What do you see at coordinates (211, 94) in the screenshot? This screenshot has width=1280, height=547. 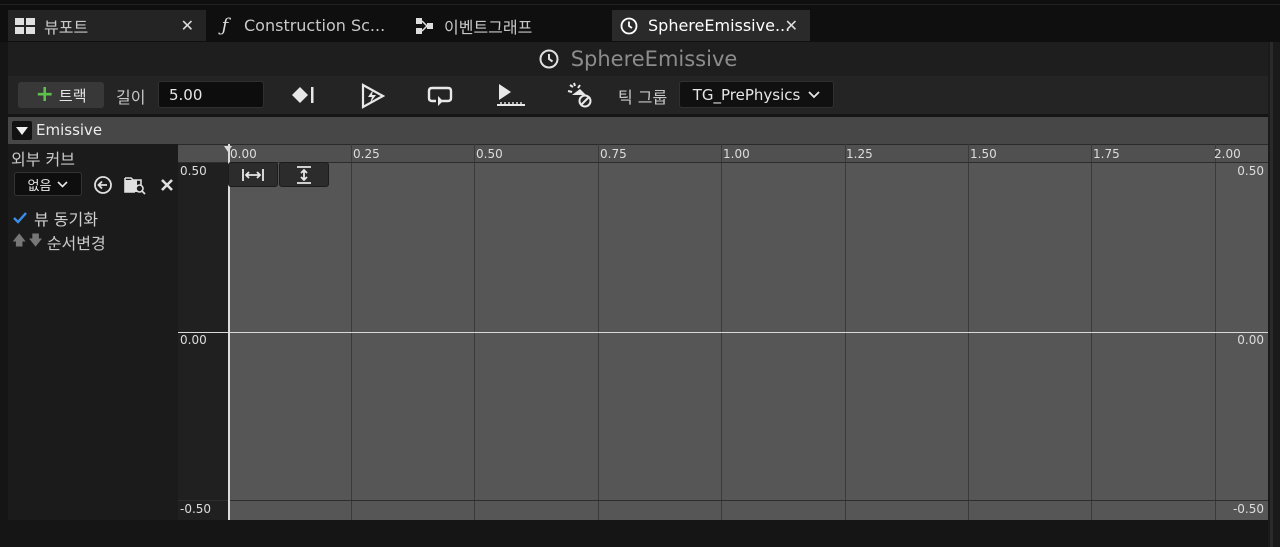 I see `length-input: 5.00` at bounding box center [211, 94].